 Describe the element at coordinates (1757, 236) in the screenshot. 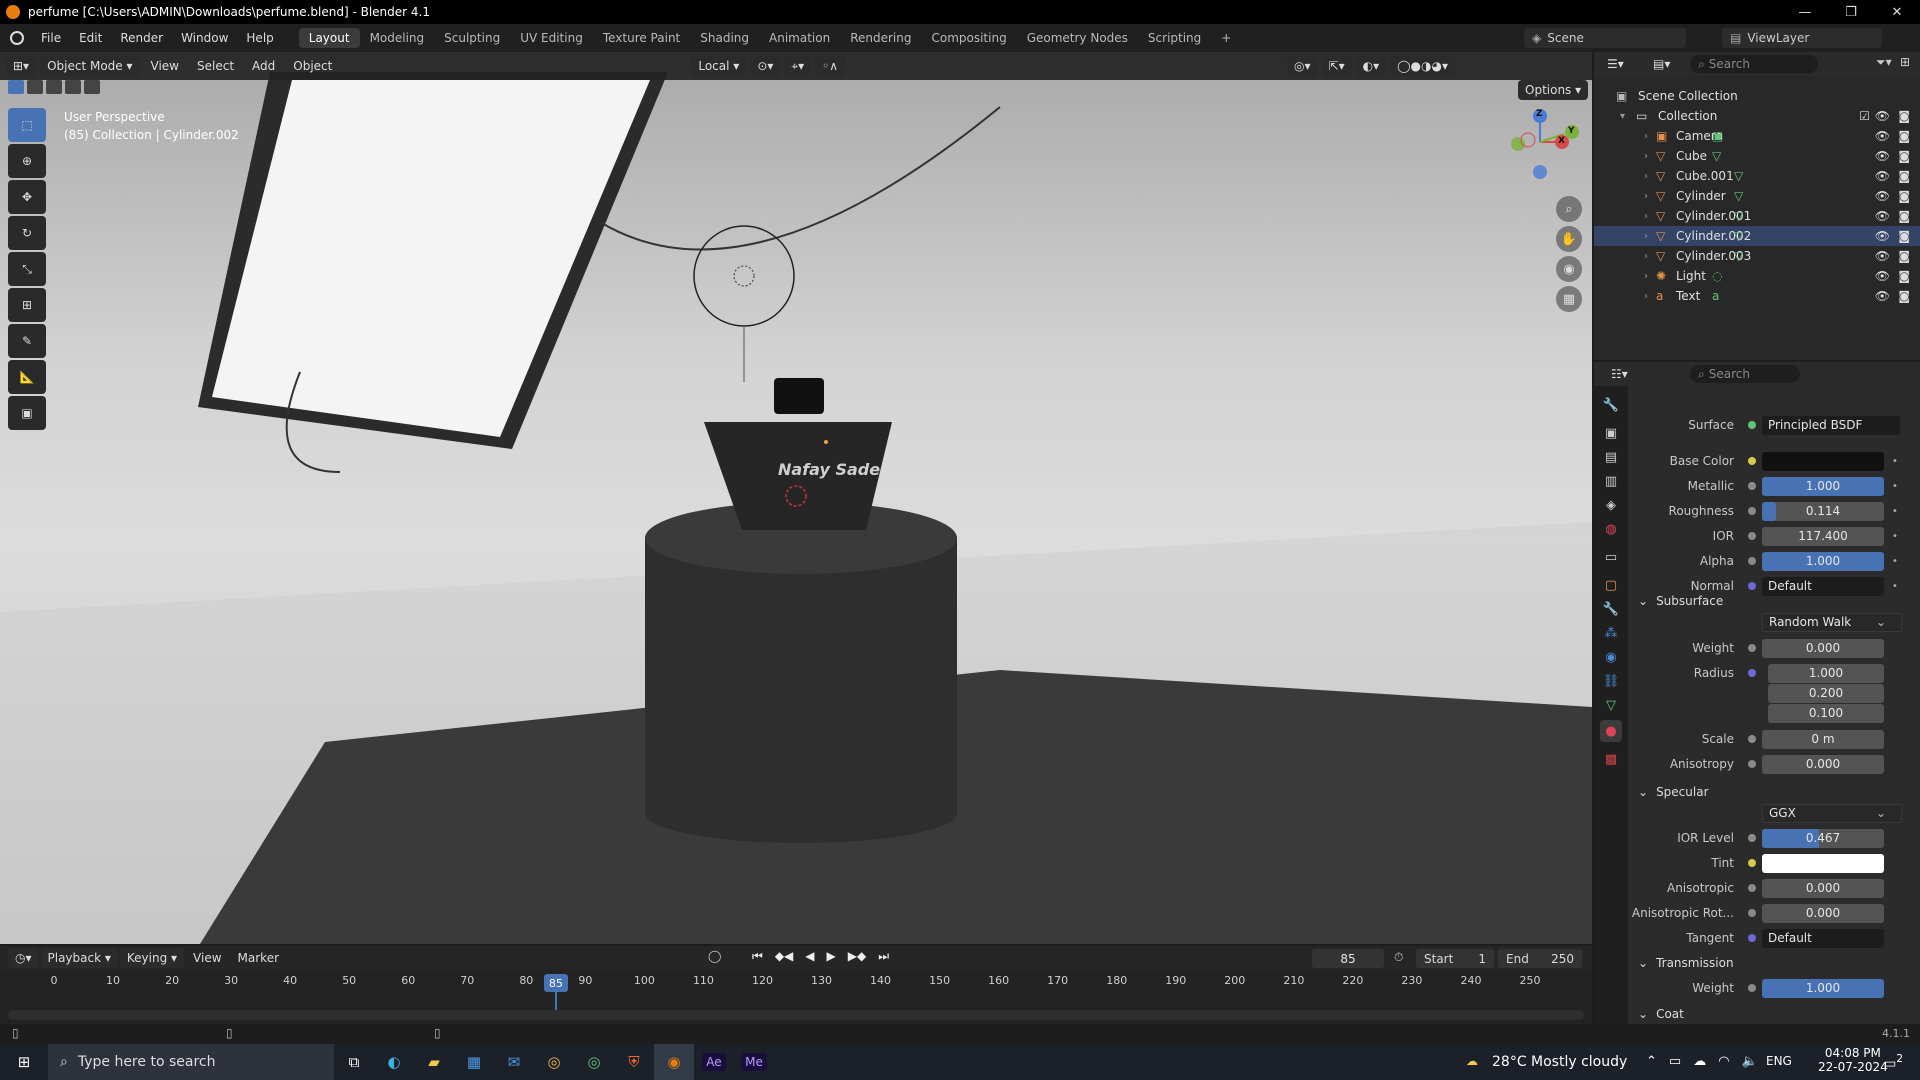

I see `outliner-item: › ▽ Cylinder.002 ▽ 👁 ◙` at that location.